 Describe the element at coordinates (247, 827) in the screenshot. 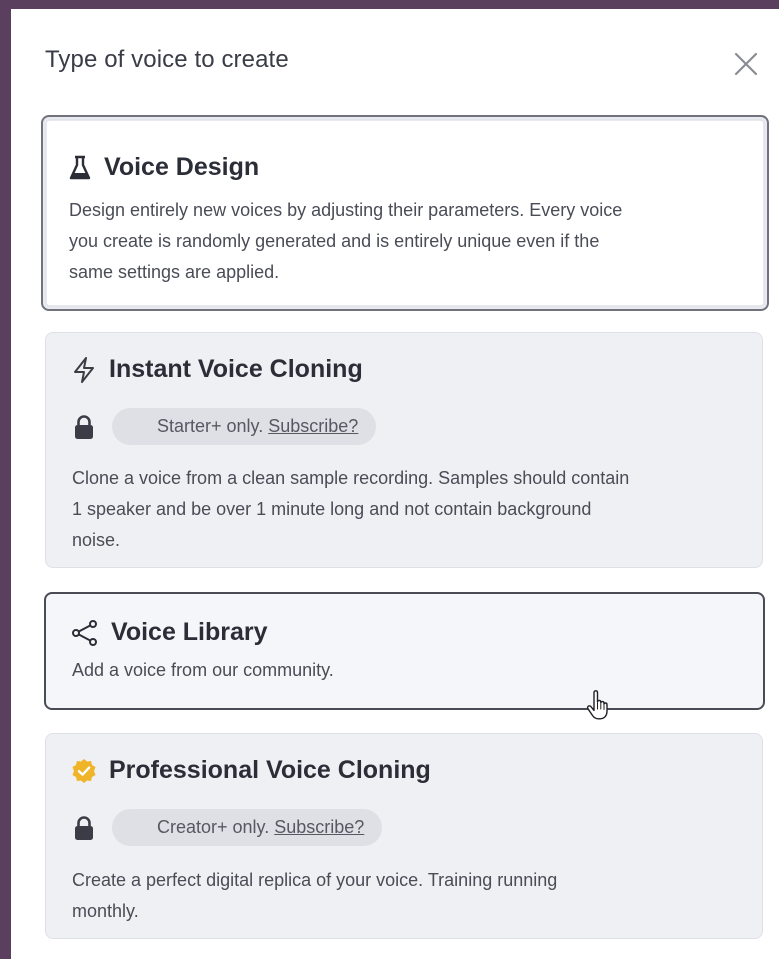

I see `requirement-badge: Creator+ only. Subscribe?` at that location.